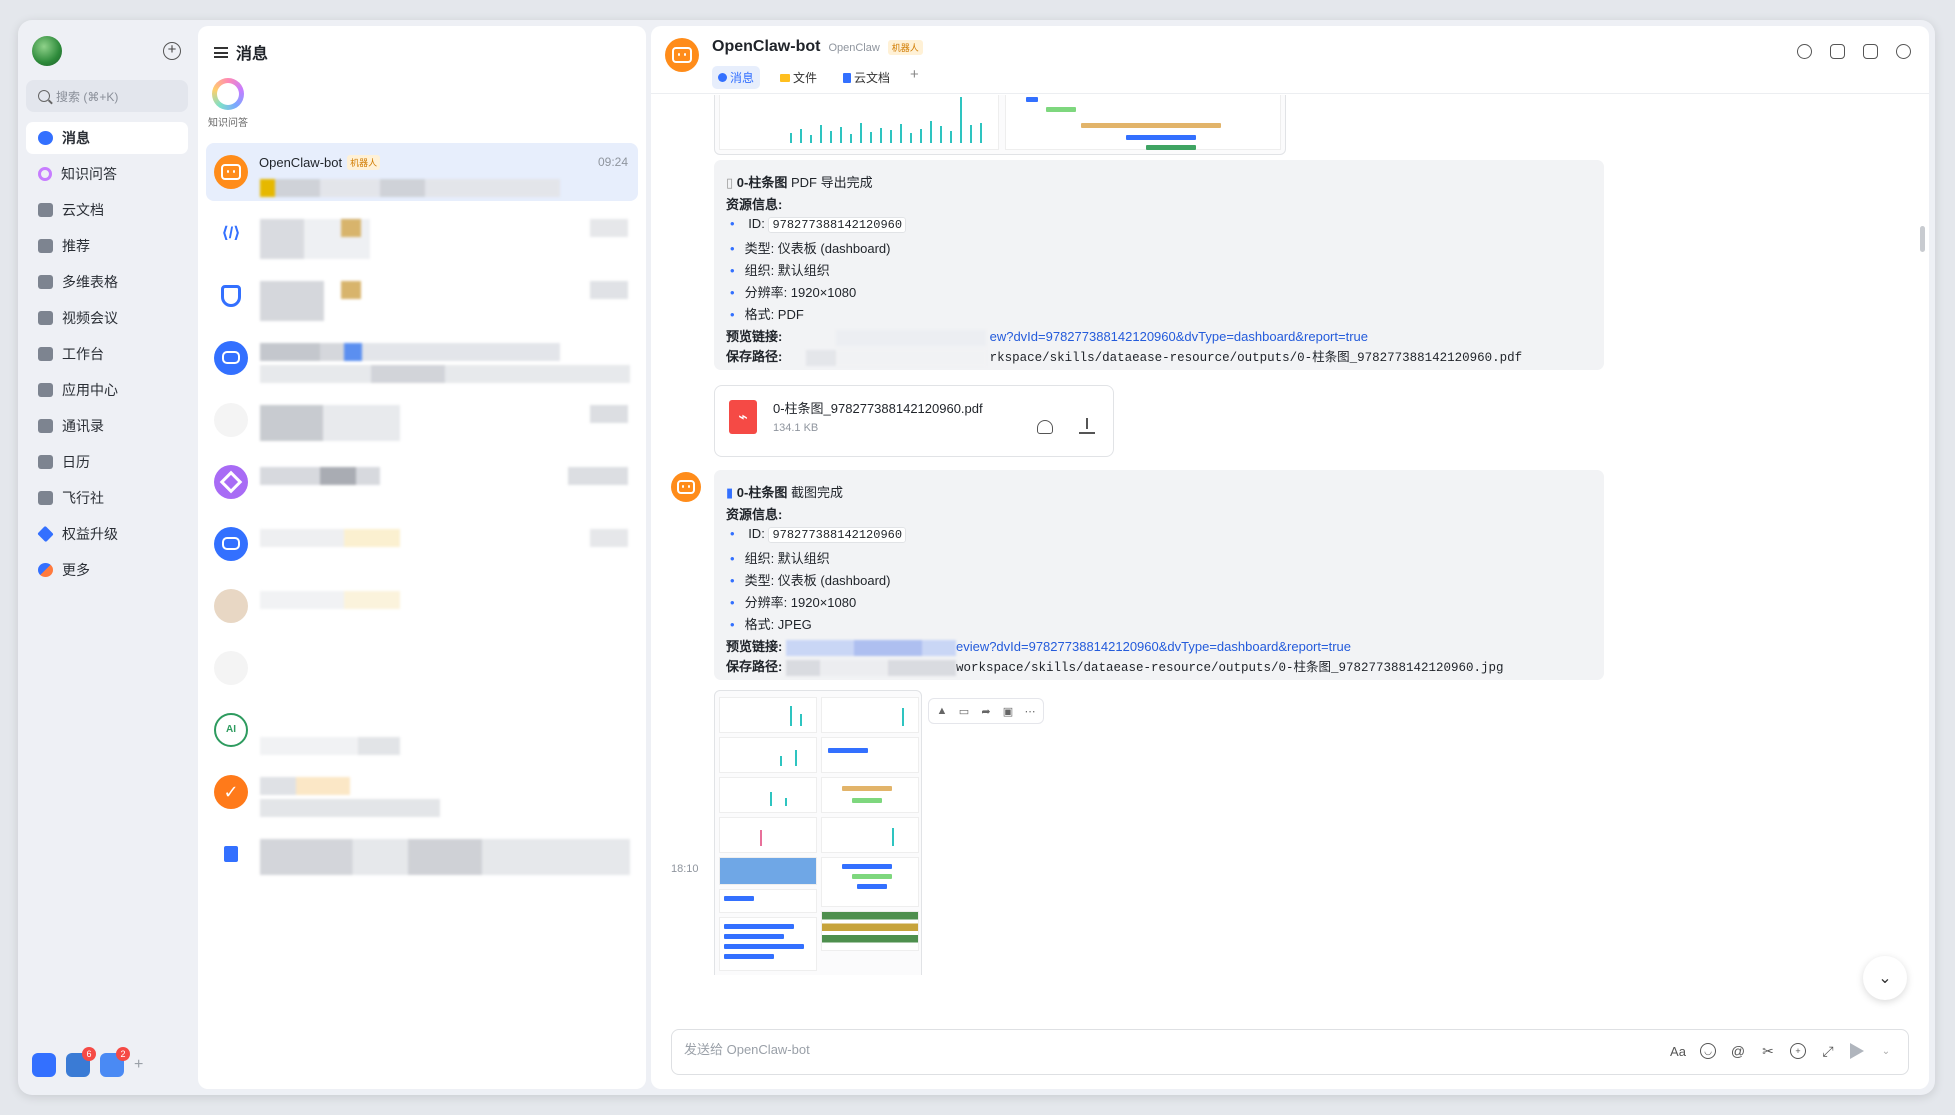 The height and width of the screenshot is (1115, 1955). Describe the element at coordinates (115, 1062) in the screenshot. I see `bottom-app-3: 2` at that location.